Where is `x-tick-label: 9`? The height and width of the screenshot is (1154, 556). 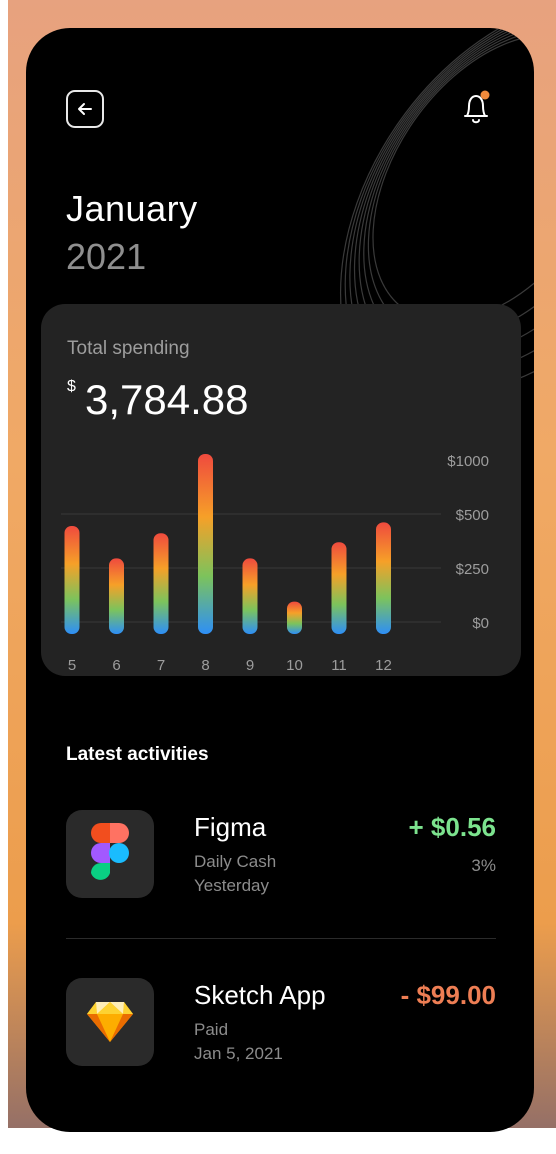 x-tick-label: 9 is located at coordinates (250, 665).